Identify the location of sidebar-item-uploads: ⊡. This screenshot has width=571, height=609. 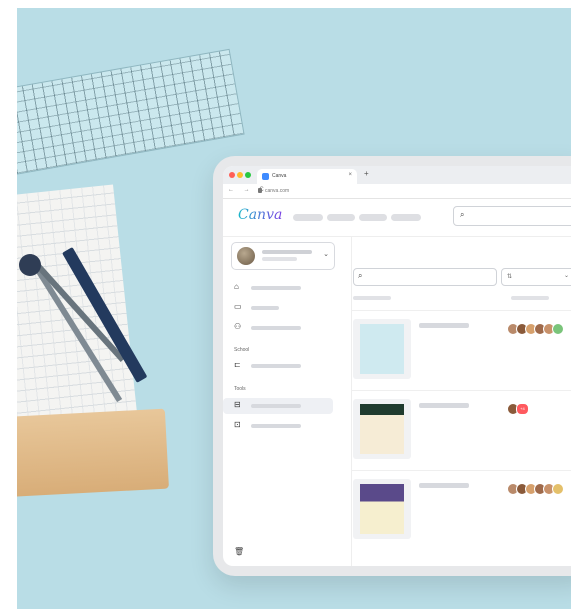
(278, 426).